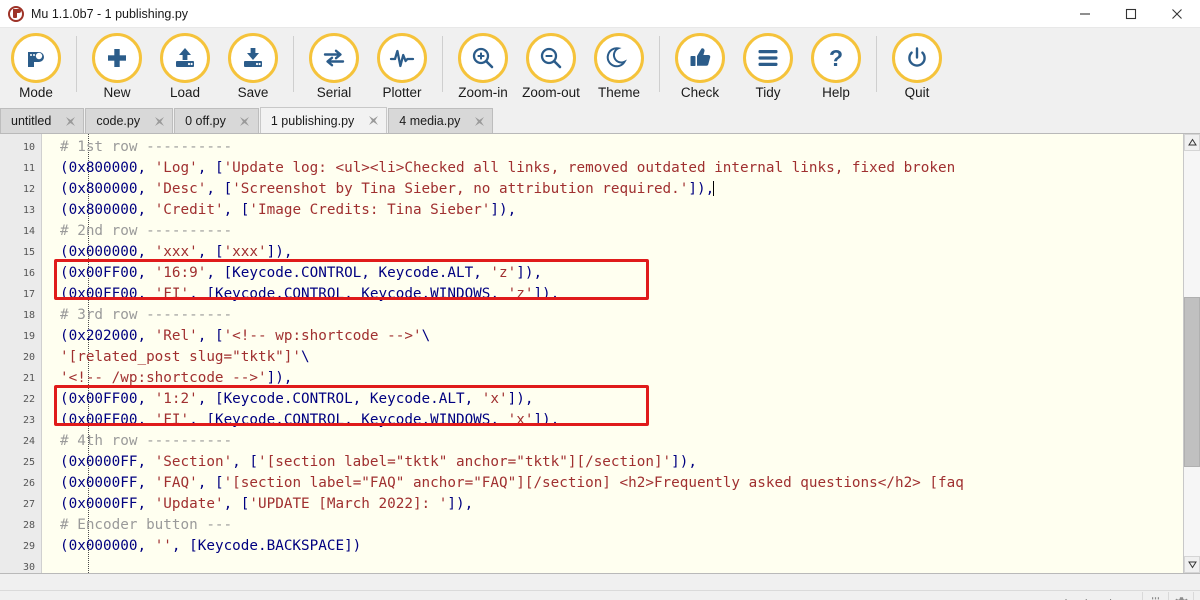 This screenshot has width=1200, height=600. What do you see at coordinates (185, 357) in the screenshot?
I see `code-line: '[related_post slug="tktk"]'\` at bounding box center [185, 357].